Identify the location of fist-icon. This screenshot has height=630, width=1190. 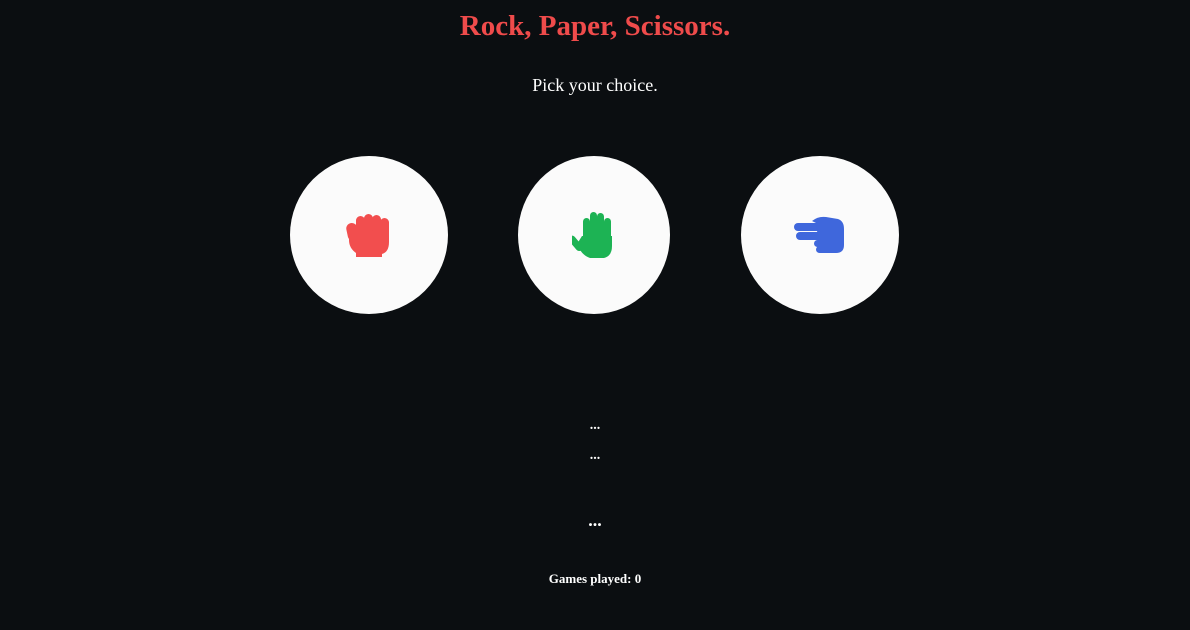
(369, 235).